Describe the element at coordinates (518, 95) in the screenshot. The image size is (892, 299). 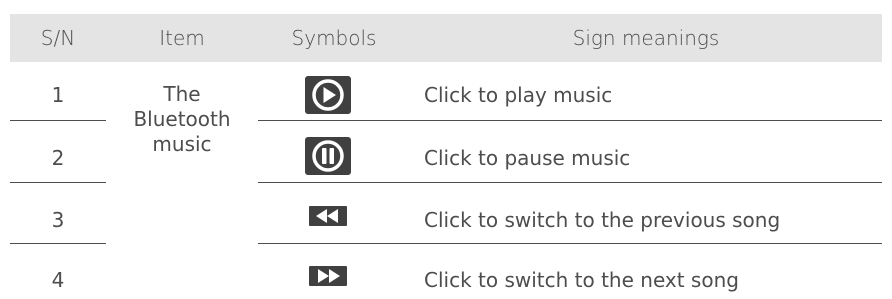
I see `row-1-meaning: Click to play music` at that location.